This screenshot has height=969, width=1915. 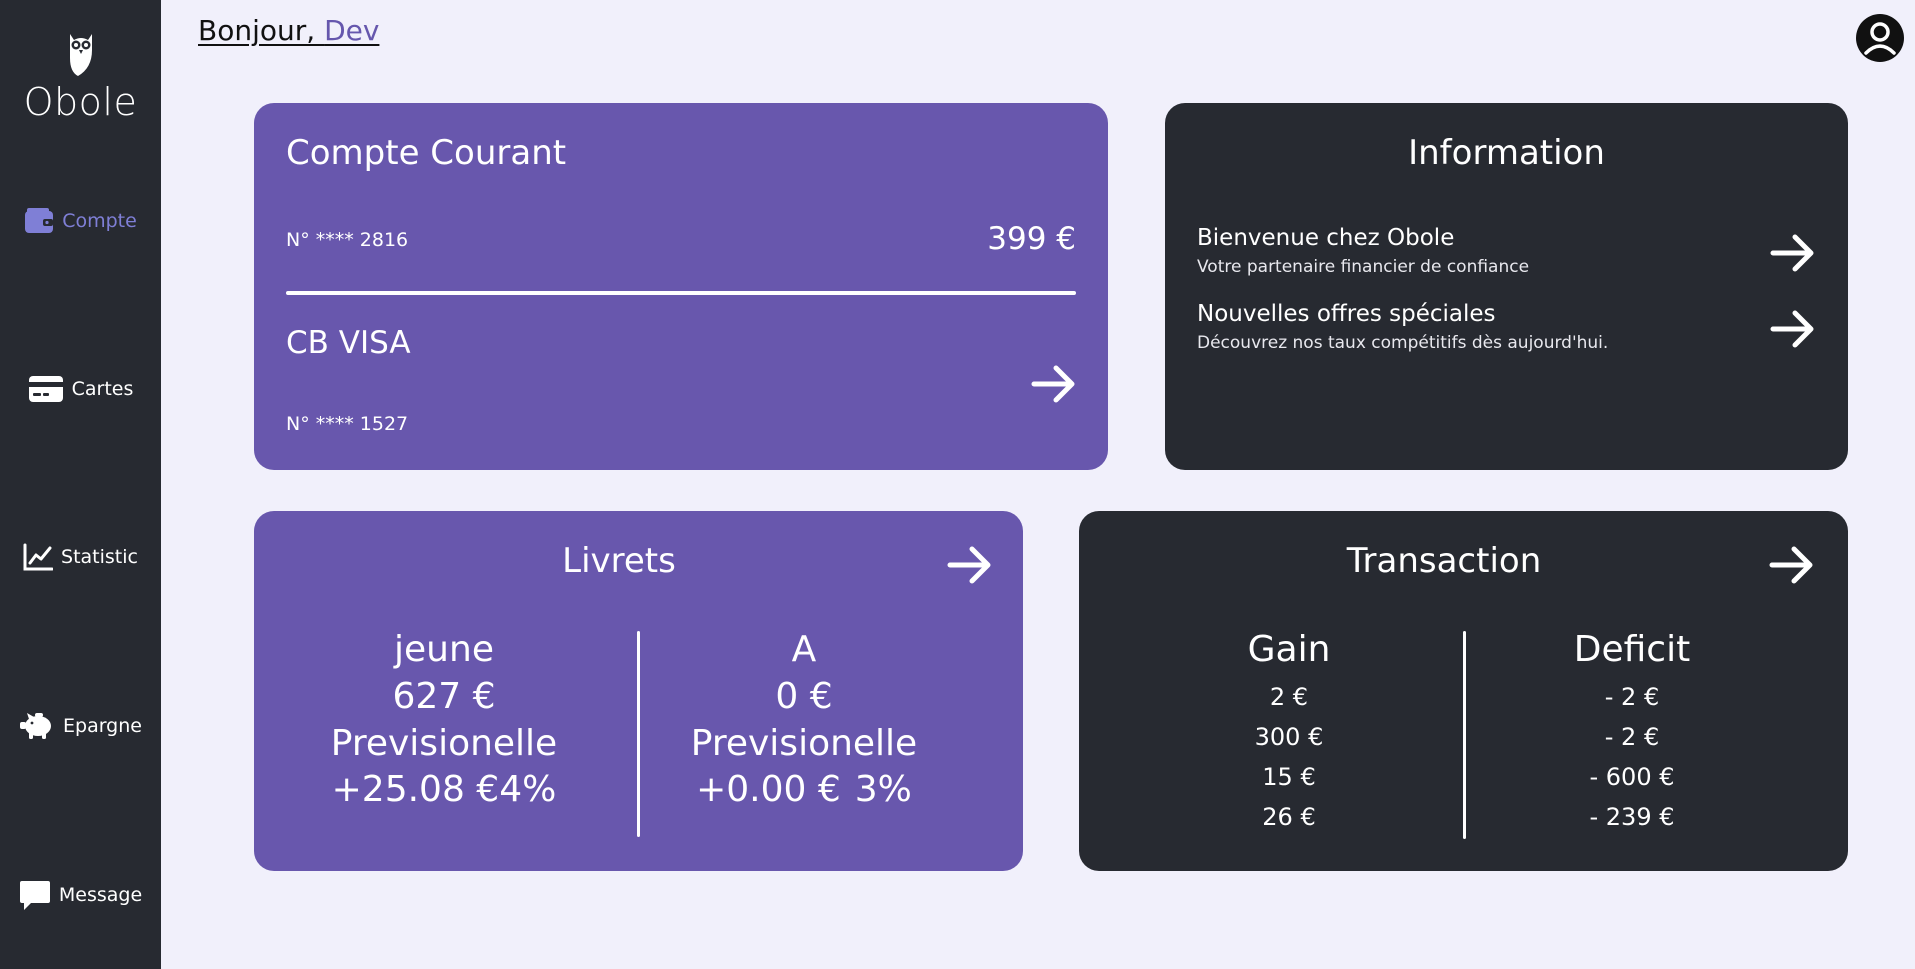 I want to click on livret-rate: 3%, so click(x=883, y=790).